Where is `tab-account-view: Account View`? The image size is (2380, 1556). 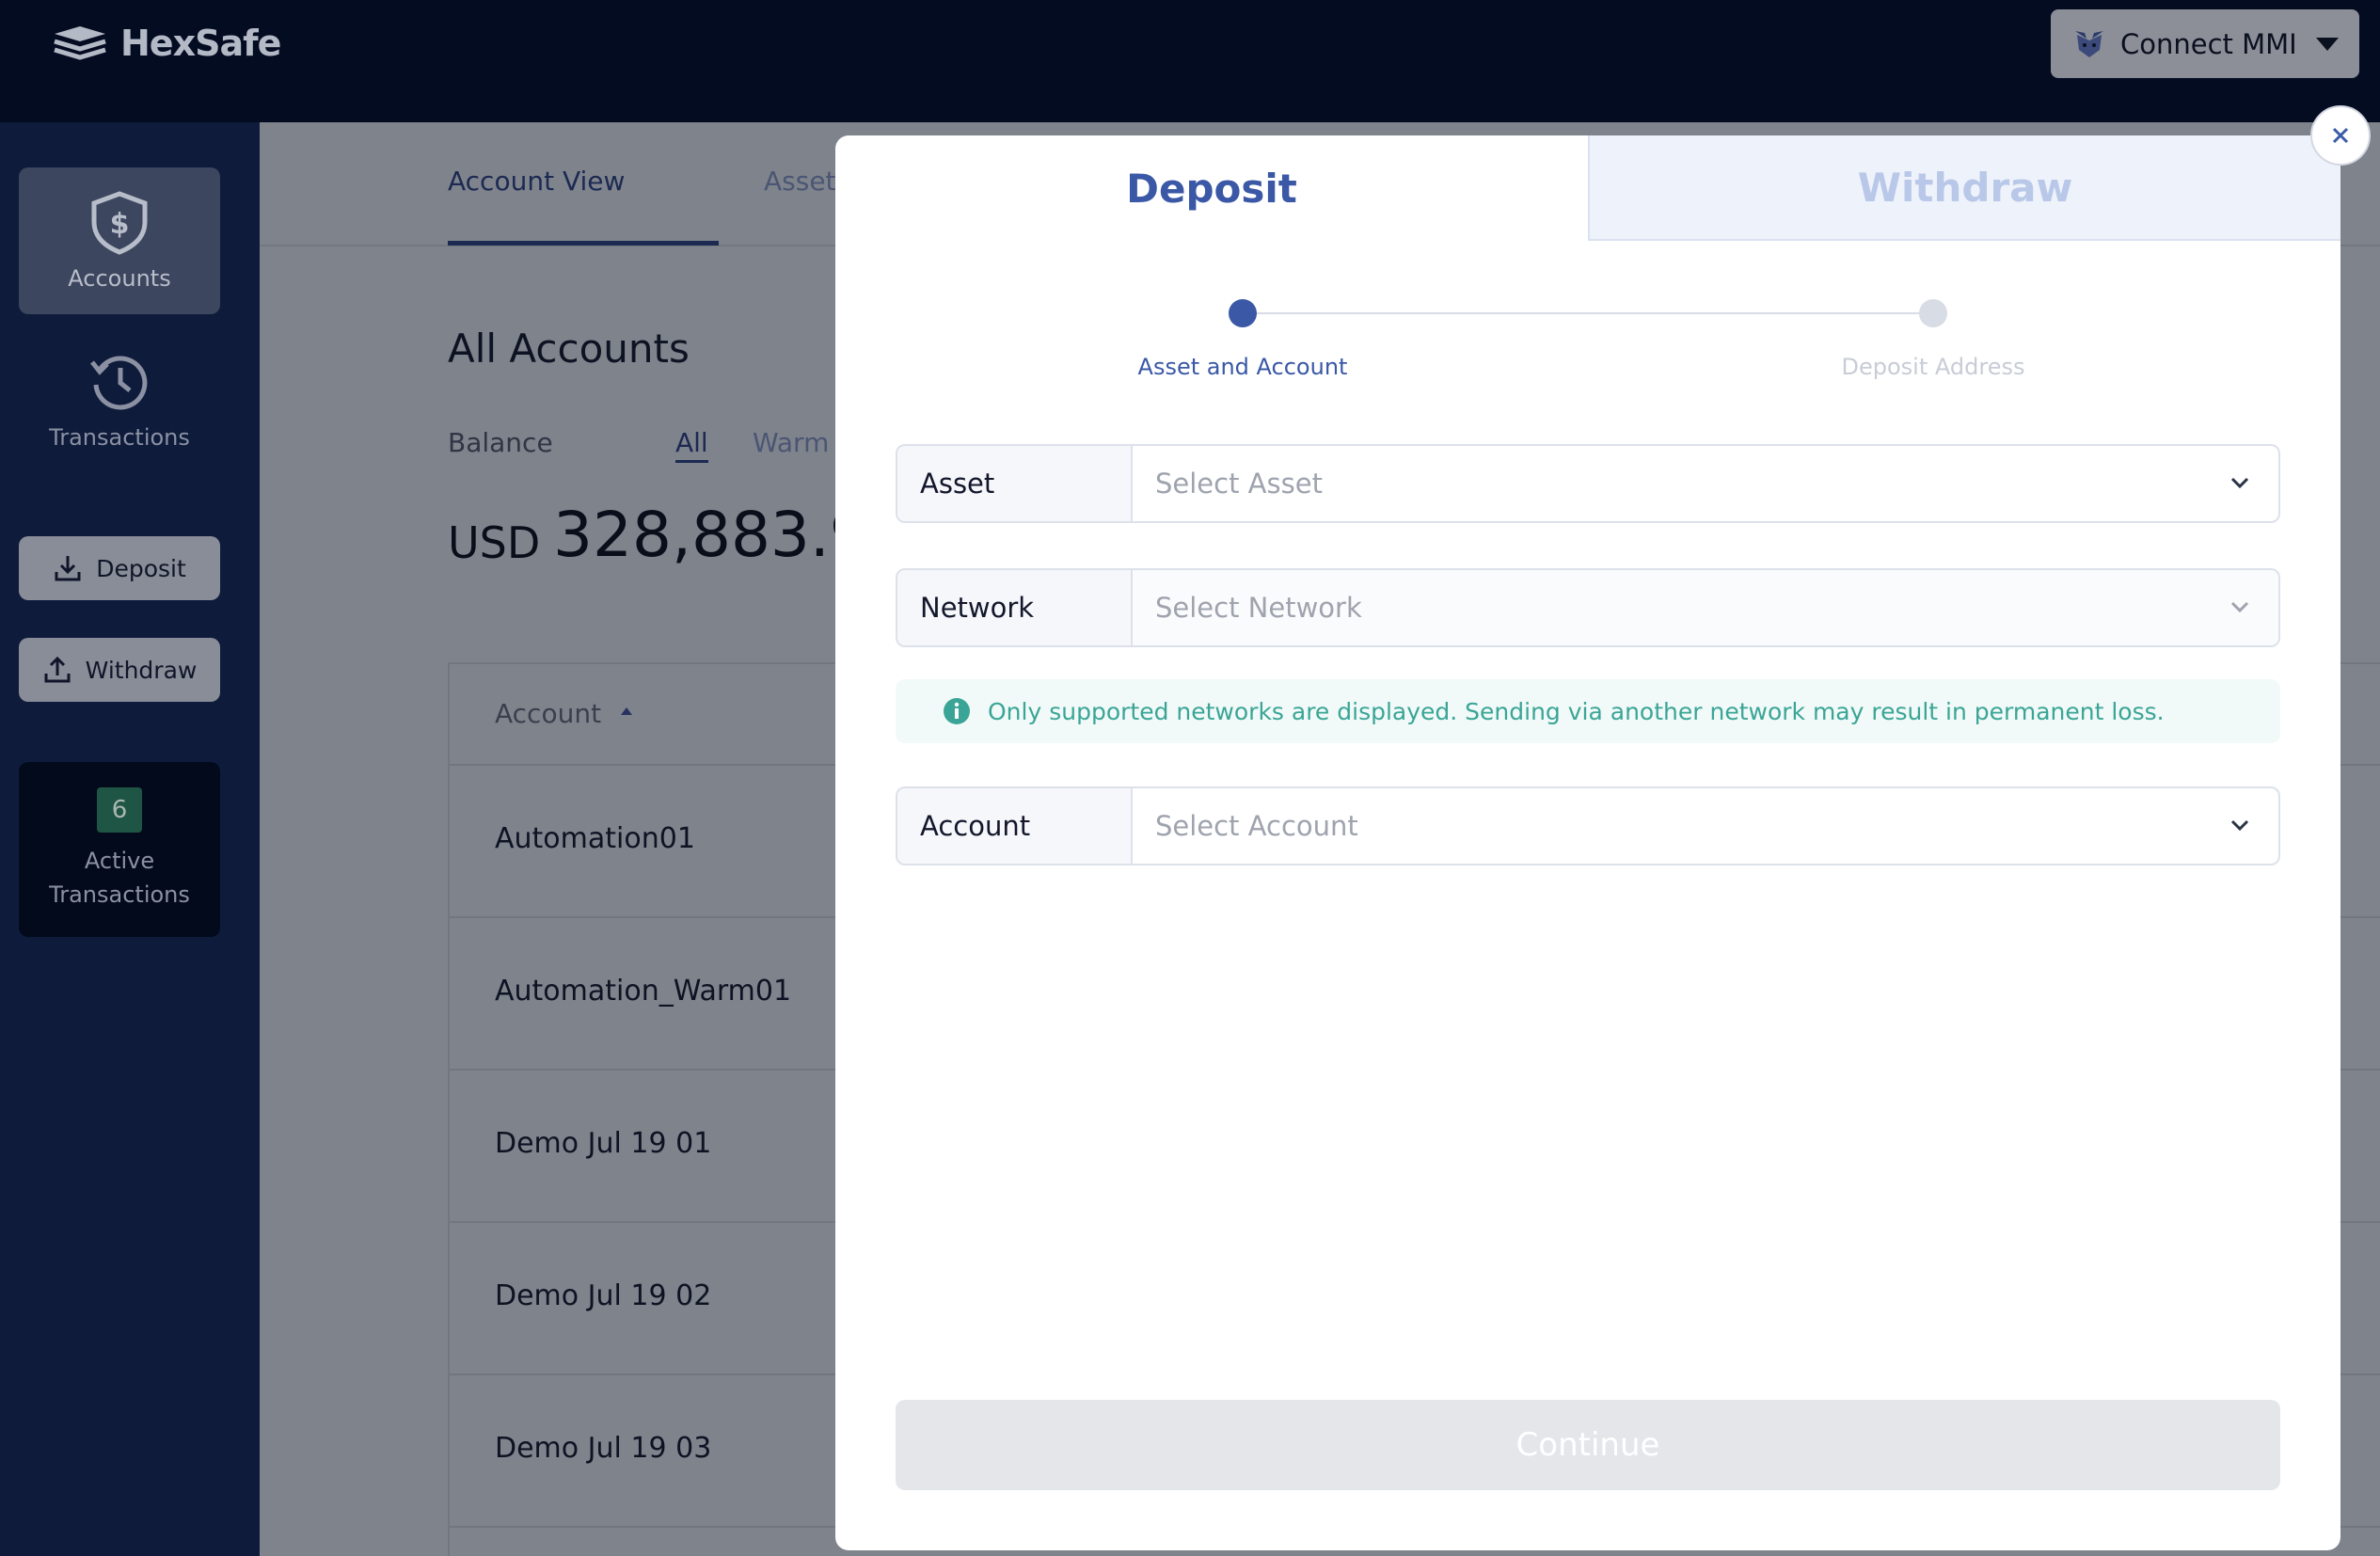 tab-account-view: Account View is located at coordinates (536, 181).